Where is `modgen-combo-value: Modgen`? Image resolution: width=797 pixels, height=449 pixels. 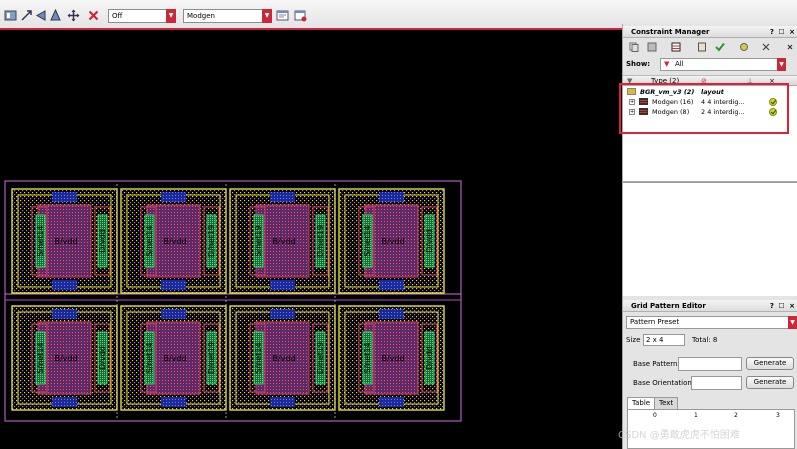
modgen-combo-value: Modgen is located at coordinates (201, 16).